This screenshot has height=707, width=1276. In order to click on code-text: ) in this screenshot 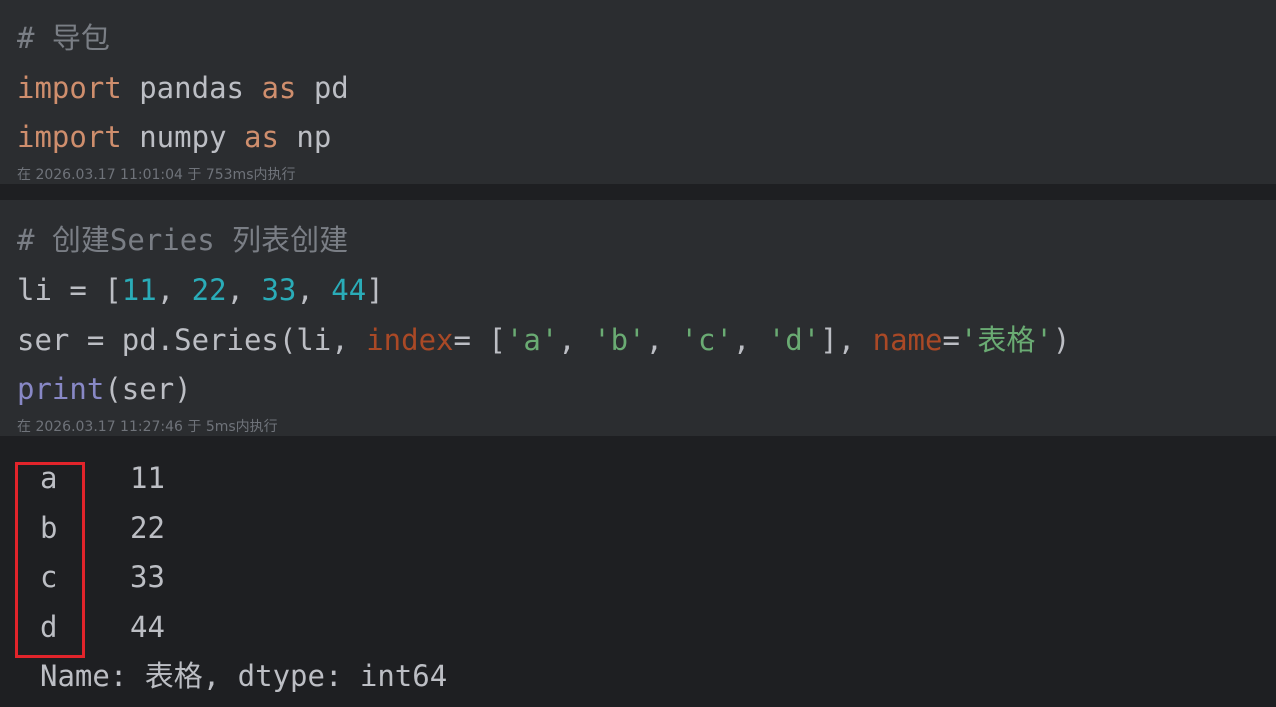, I will do `click(1061, 340)`.